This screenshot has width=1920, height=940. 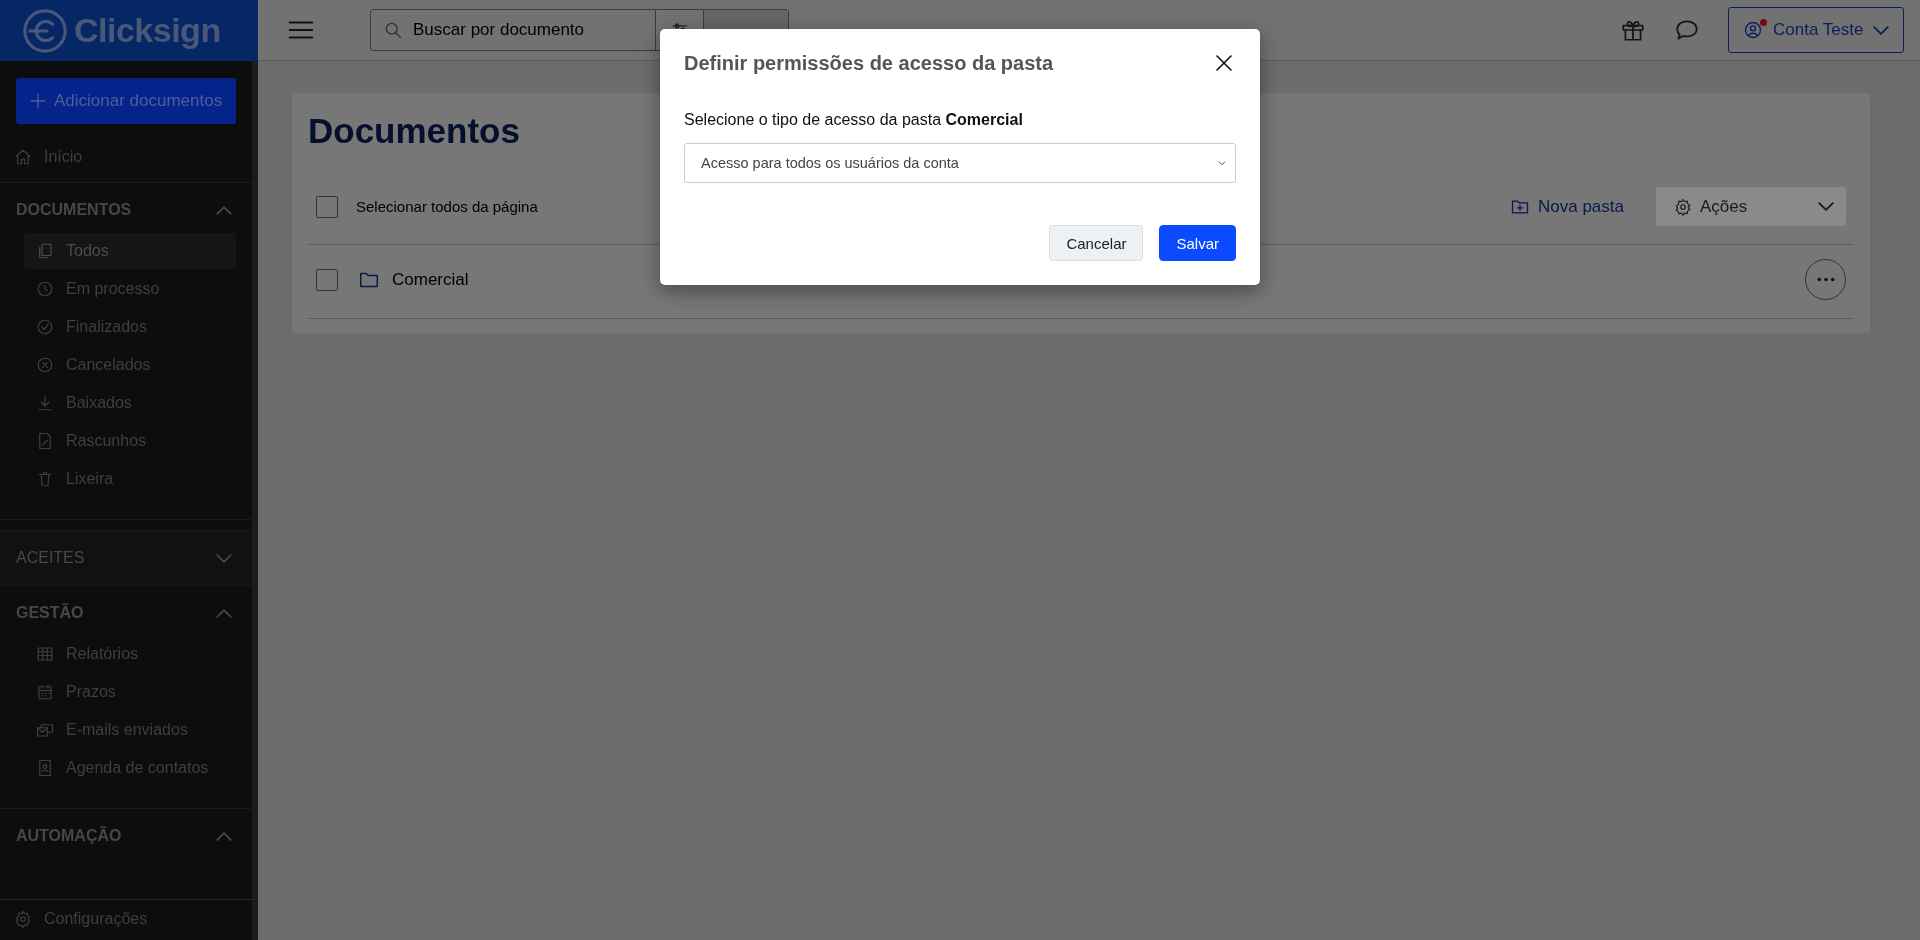 What do you see at coordinates (126, 101) in the screenshot?
I see `add-documents-button: Adicionar documentos` at bounding box center [126, 101].